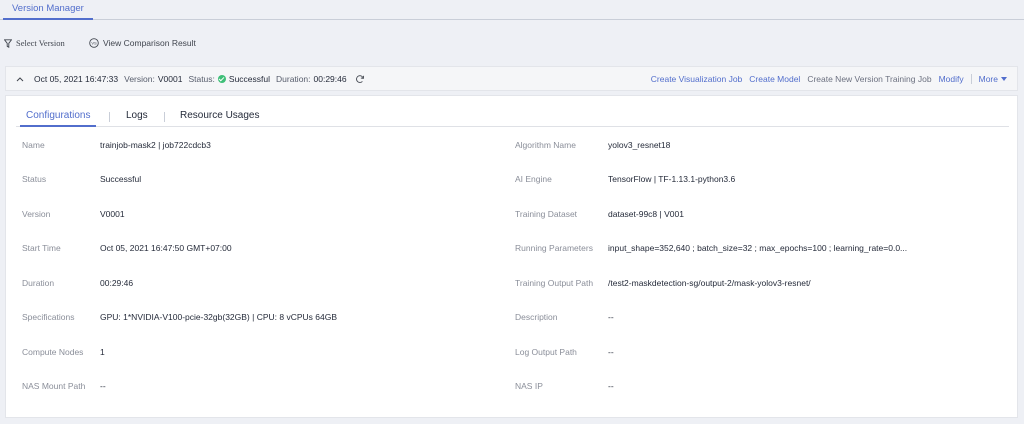 The width and height of the screenshot is (1024, 424). I want to click on duration-value: 00:29:46, so click(330, 78).